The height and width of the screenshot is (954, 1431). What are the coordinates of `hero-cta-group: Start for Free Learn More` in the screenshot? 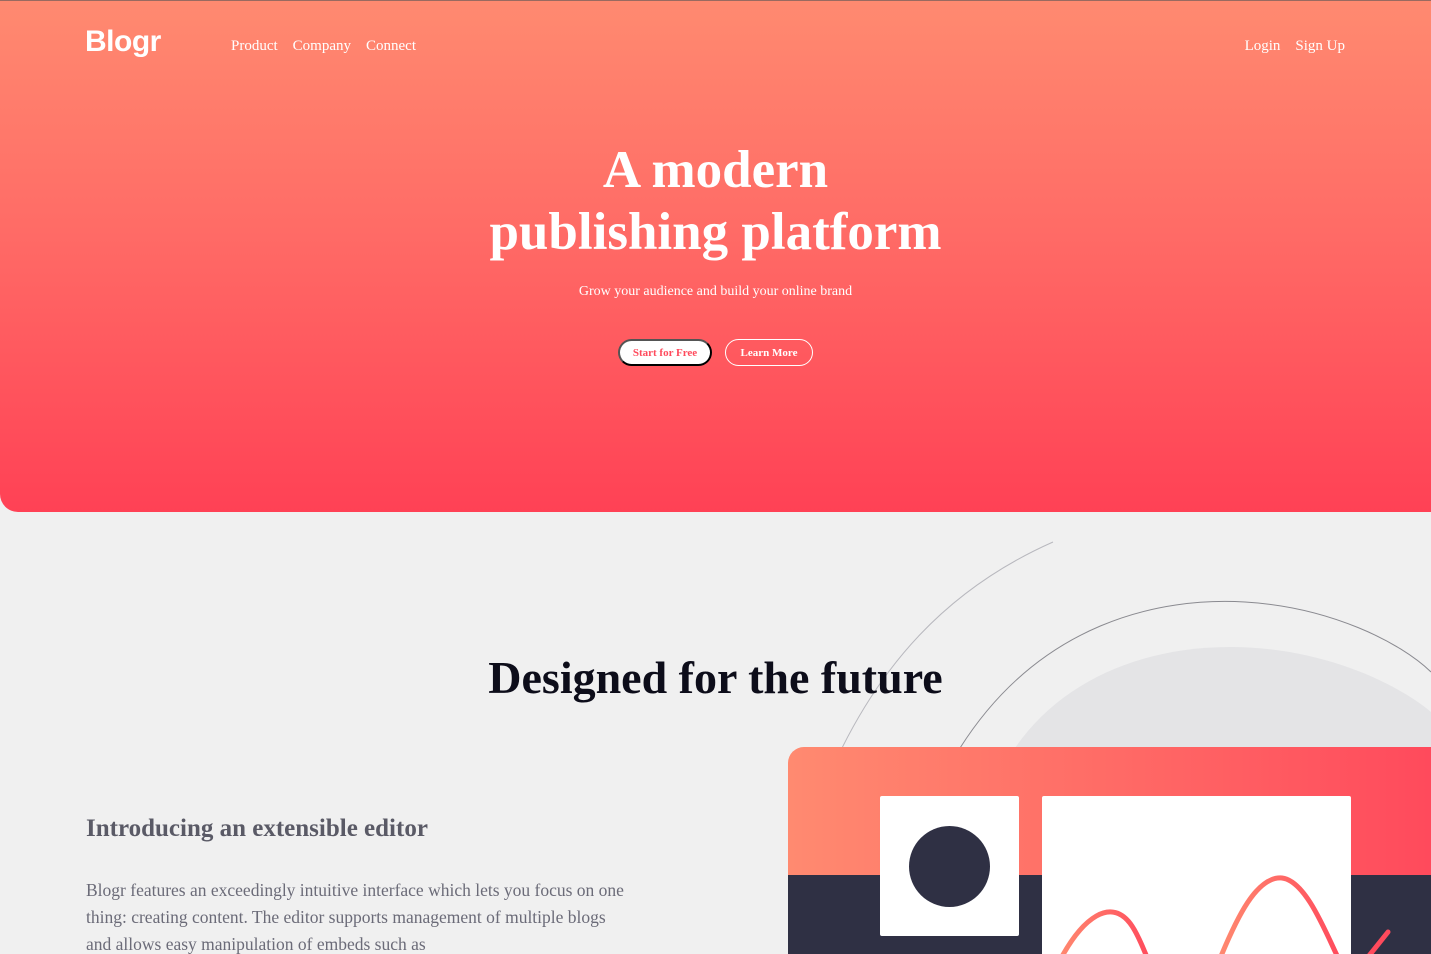 It's located at (715, 352).